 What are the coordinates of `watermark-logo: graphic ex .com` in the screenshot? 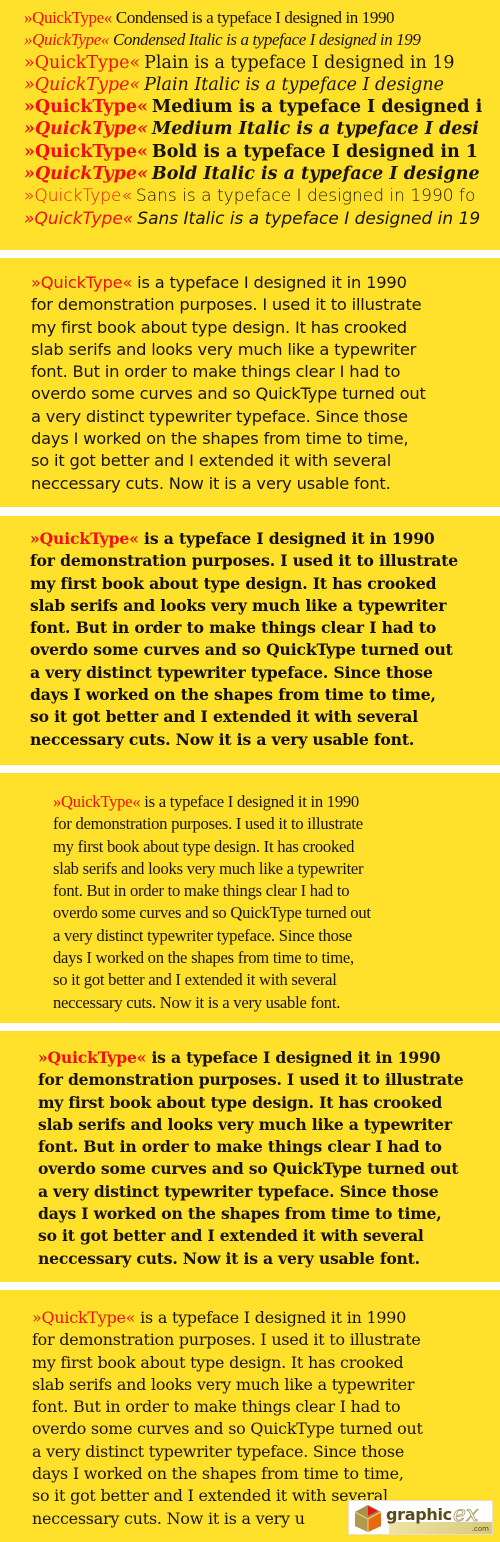 It's located at (420, 1517).